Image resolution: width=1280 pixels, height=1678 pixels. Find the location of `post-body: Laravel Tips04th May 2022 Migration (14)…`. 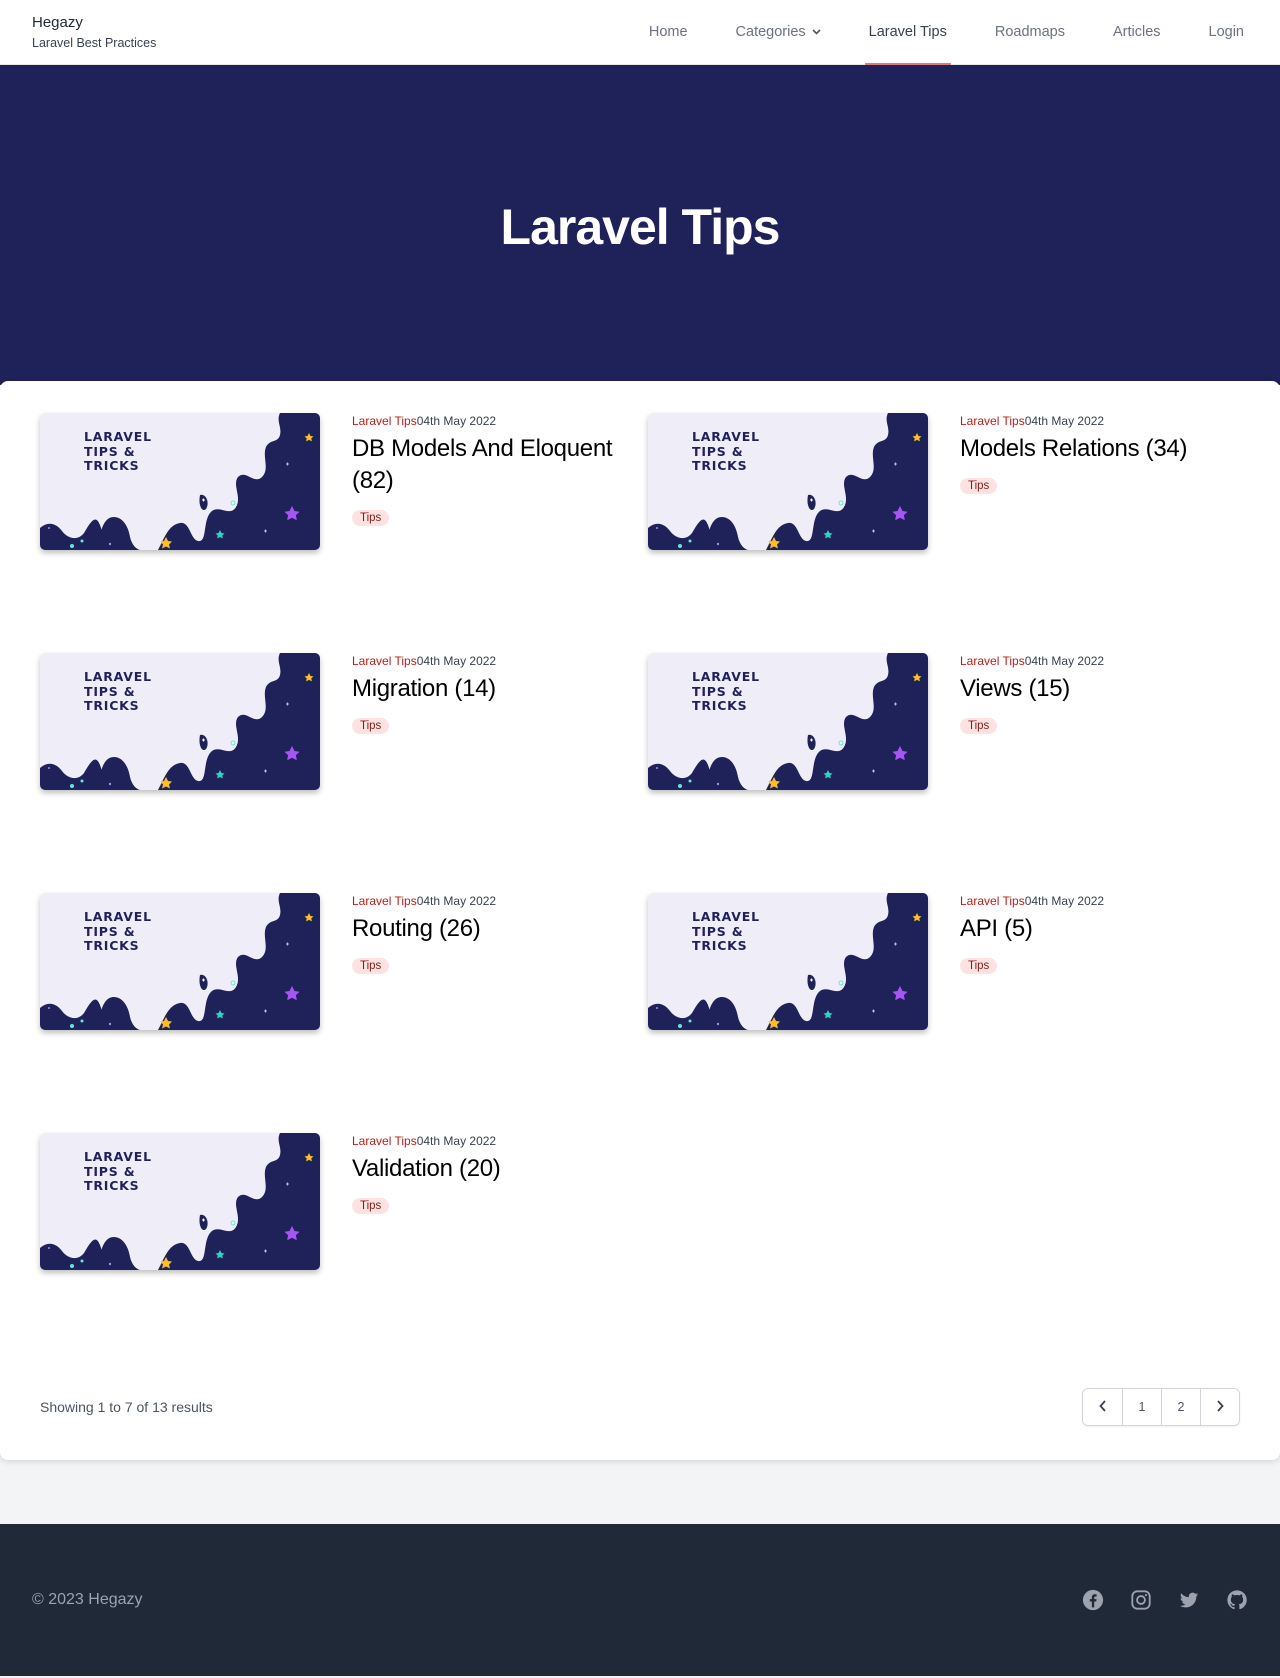

post-body: Laravel Tips04th May 2022 Migration (14)… is located at coordinates (408, 693).